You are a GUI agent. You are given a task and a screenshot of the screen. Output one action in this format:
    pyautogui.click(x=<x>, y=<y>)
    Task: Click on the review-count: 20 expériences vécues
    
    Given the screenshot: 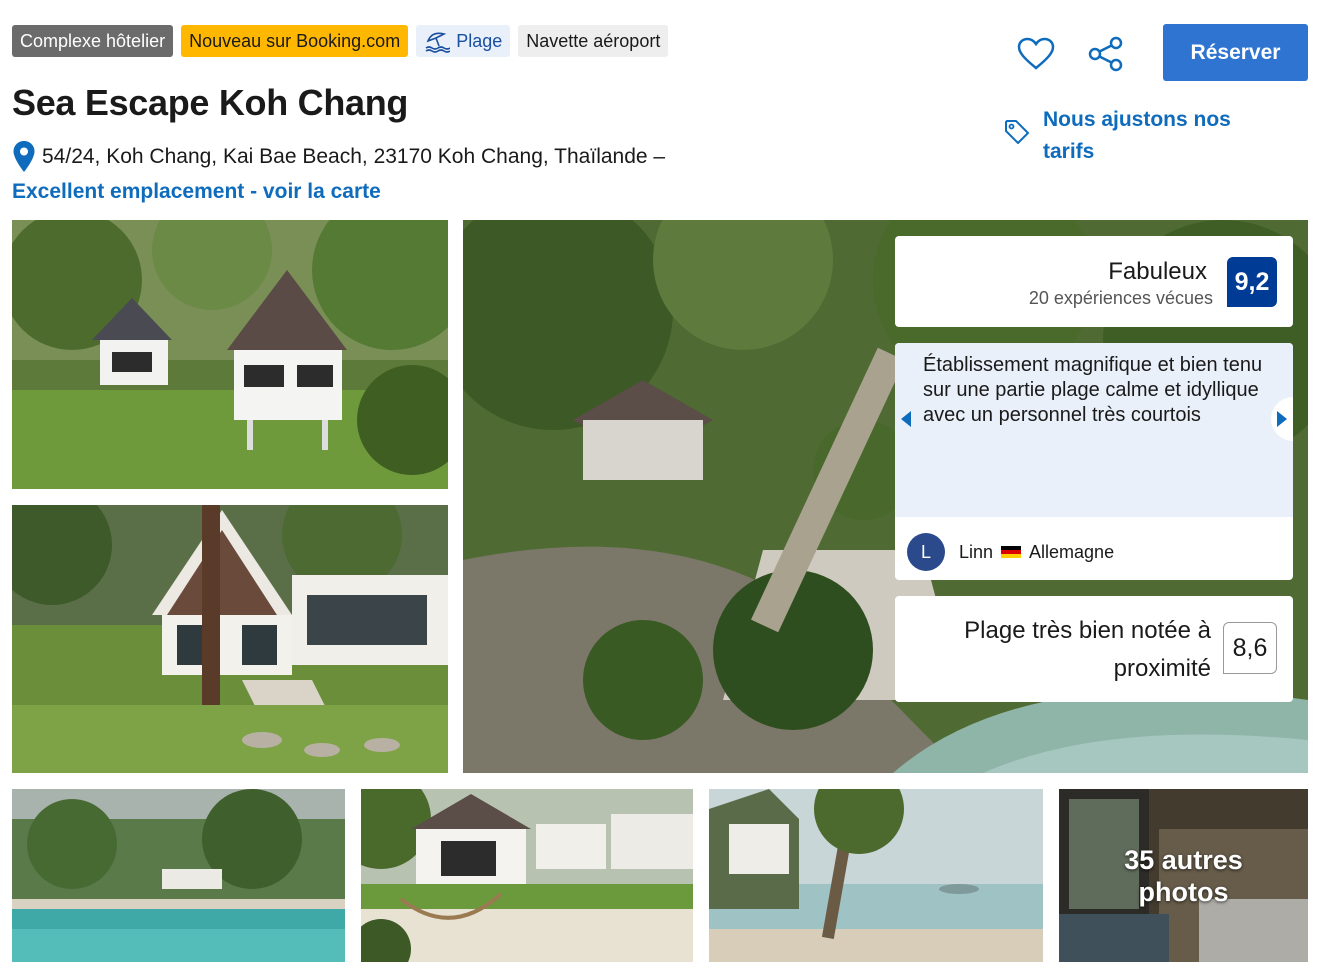 What is the action you would take?
    pyautogui.click(x=1120, y=298)
    